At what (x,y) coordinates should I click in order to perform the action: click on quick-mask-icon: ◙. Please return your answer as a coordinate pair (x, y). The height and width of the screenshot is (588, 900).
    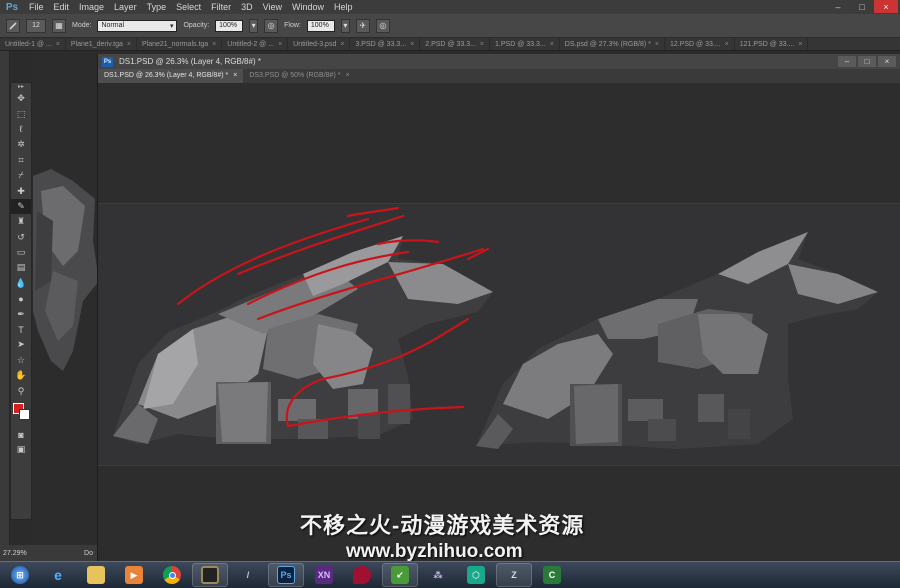
    Looking at the image, I should click on (21, 434).